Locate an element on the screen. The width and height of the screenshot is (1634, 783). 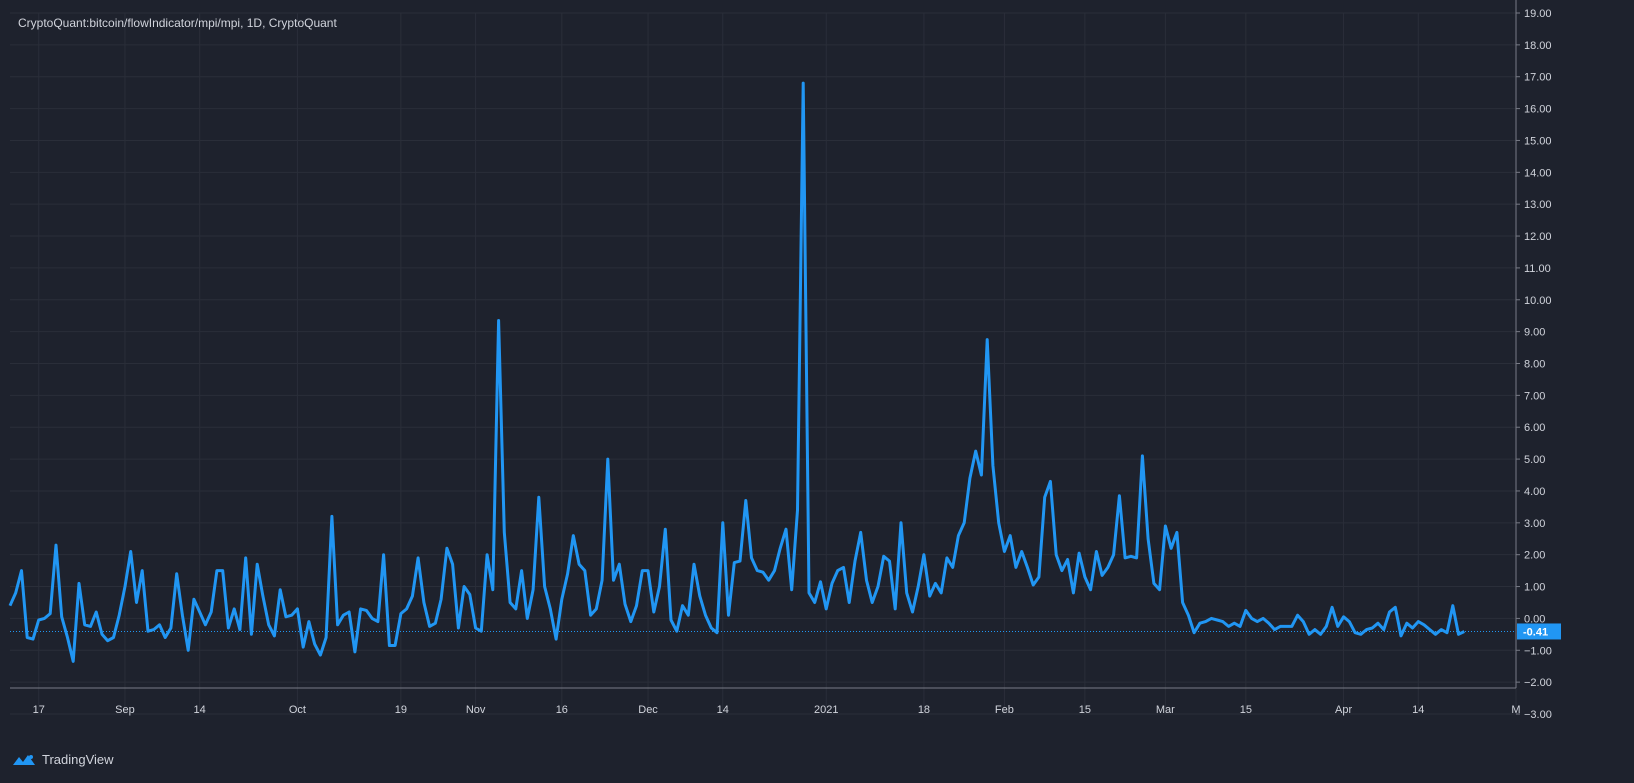
y-tick-label: 1.00 is located at coordinates (1534, 588).